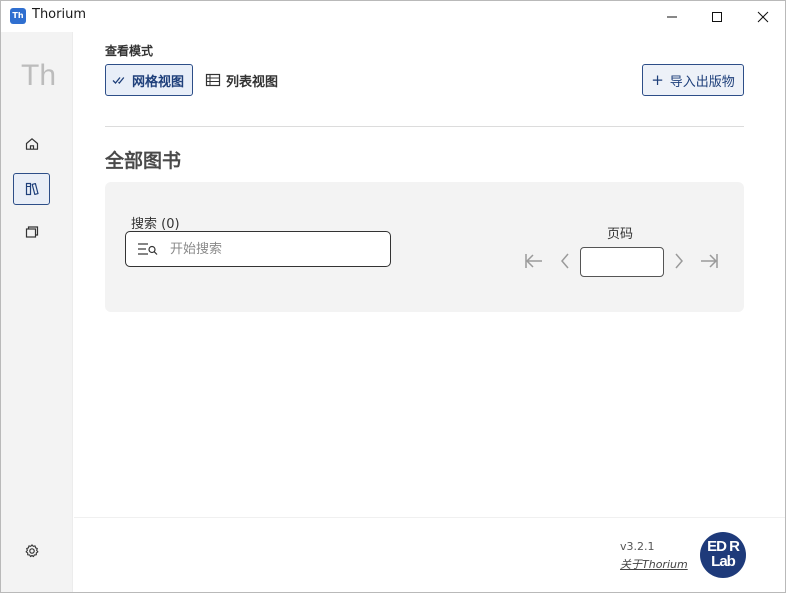 This screenshot has height=593, width=786. I want to click on grid-view-label: 网格视图, so click(158, 82).